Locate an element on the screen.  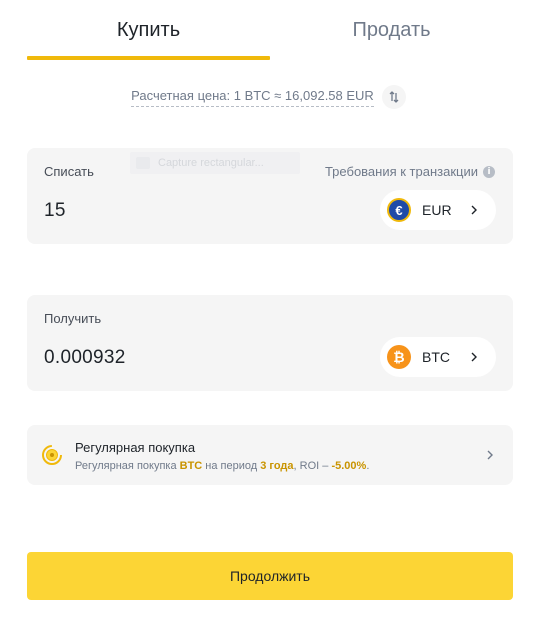
receive-currency-selector: ₿ BTC is located at coordinates (438, 357).